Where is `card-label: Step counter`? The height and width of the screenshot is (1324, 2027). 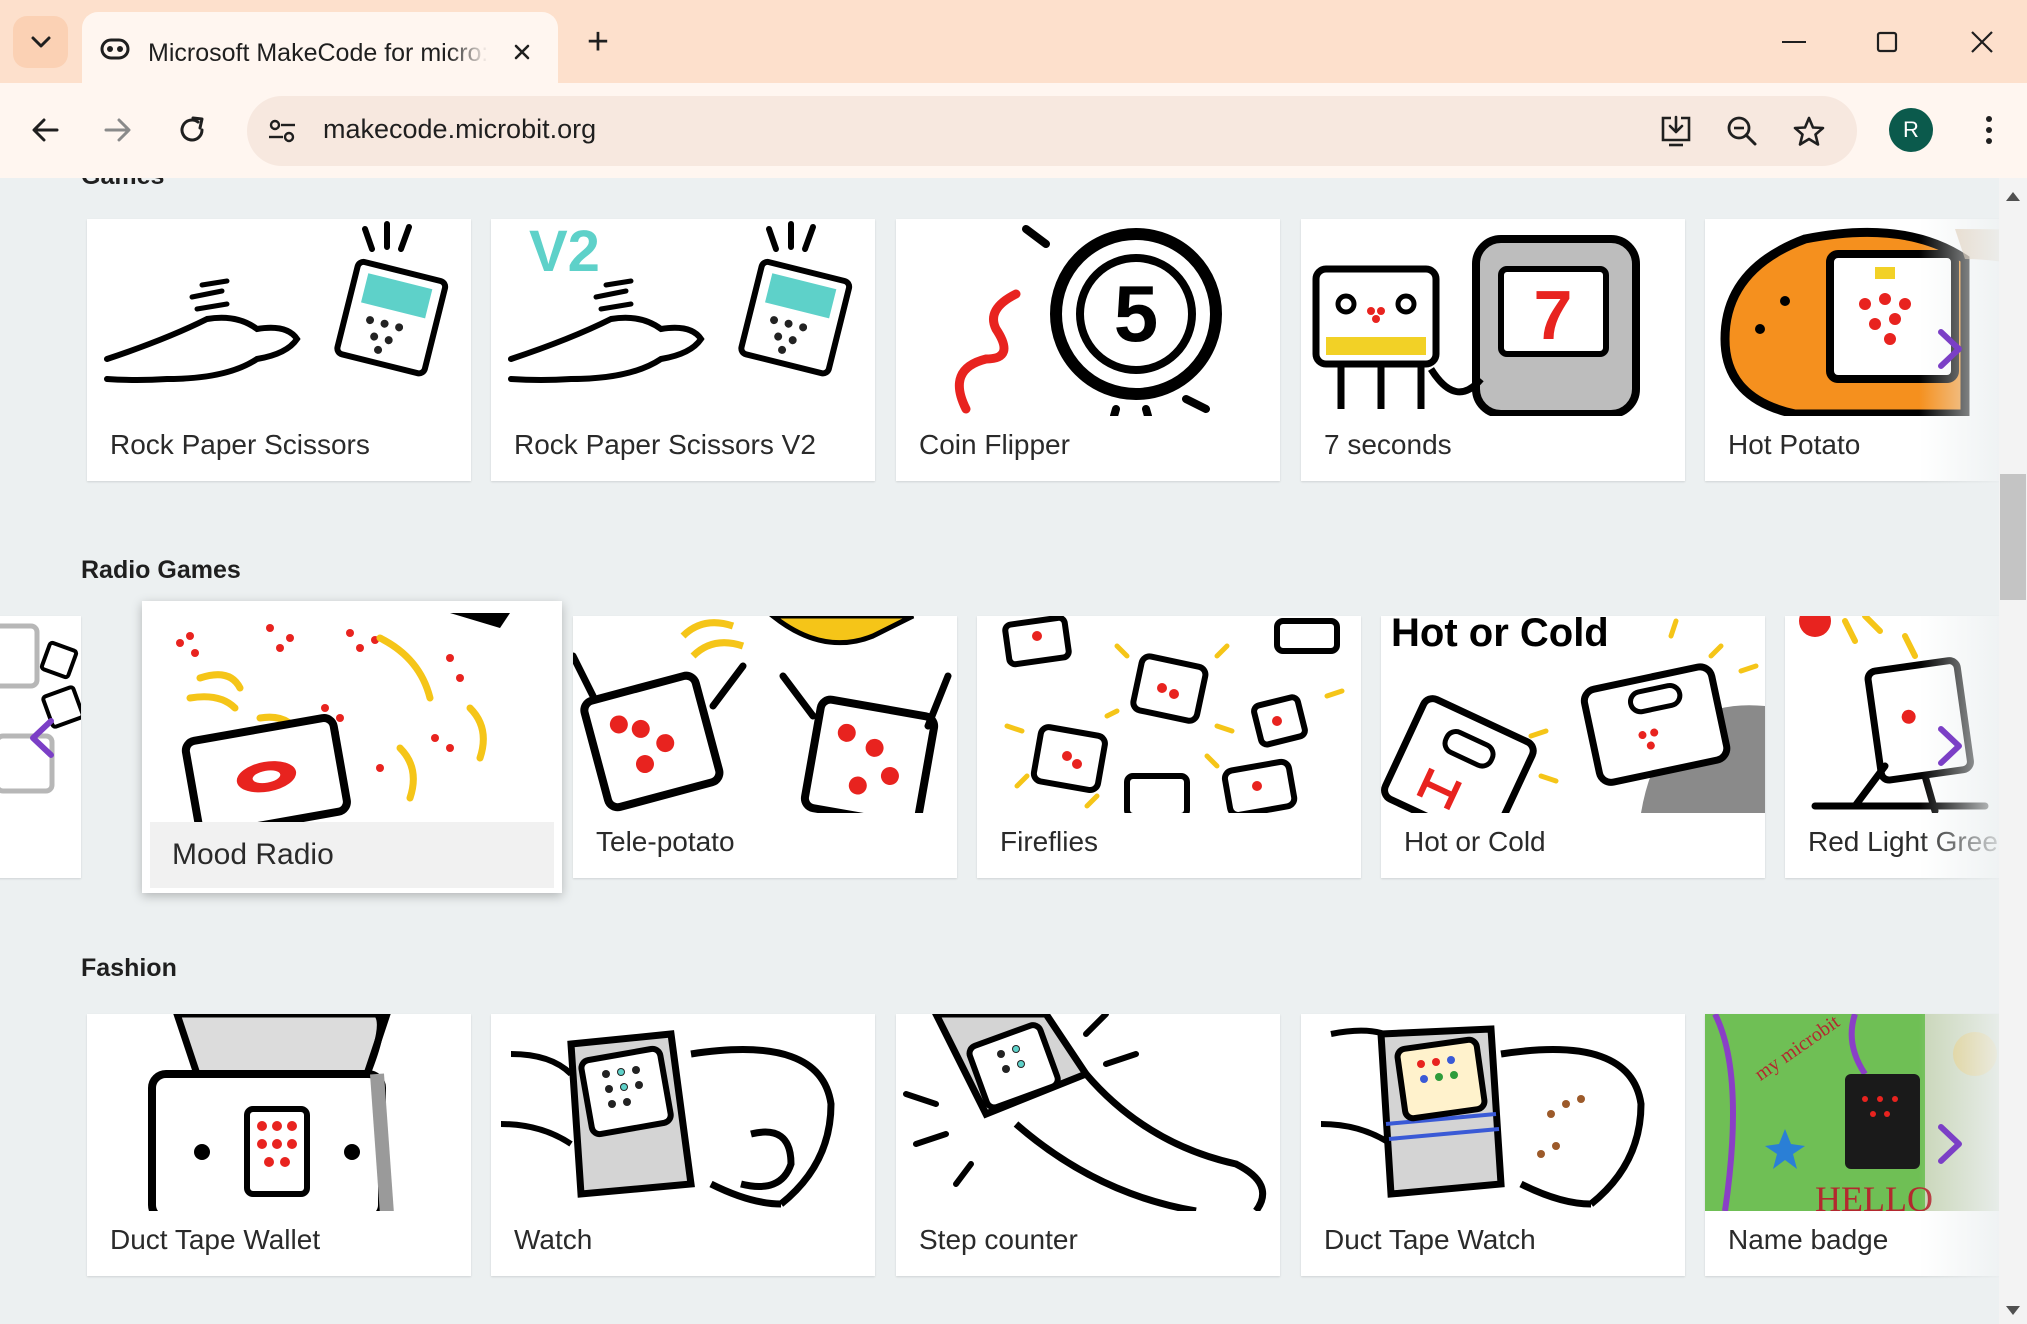 card-label: Step counter is located at coordinates (998, 1239).